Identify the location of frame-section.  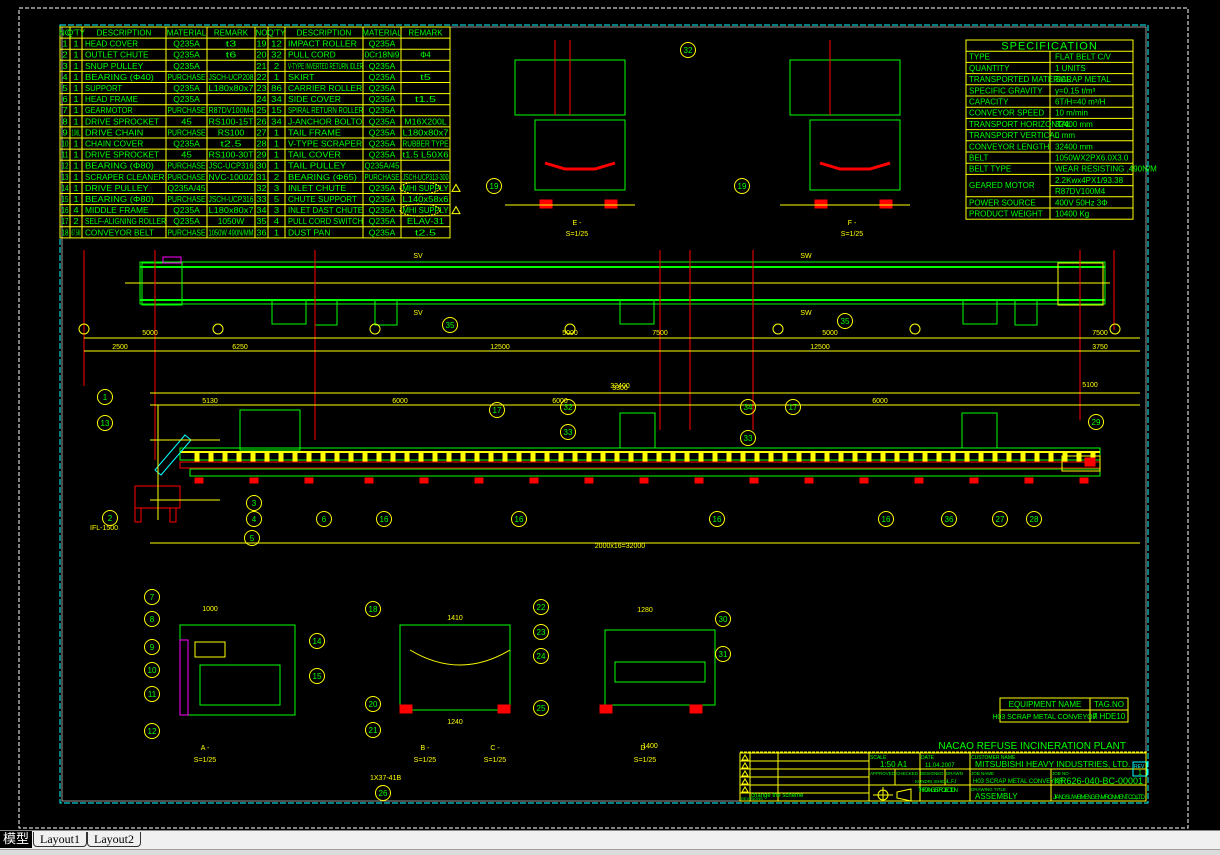
(580, 155).